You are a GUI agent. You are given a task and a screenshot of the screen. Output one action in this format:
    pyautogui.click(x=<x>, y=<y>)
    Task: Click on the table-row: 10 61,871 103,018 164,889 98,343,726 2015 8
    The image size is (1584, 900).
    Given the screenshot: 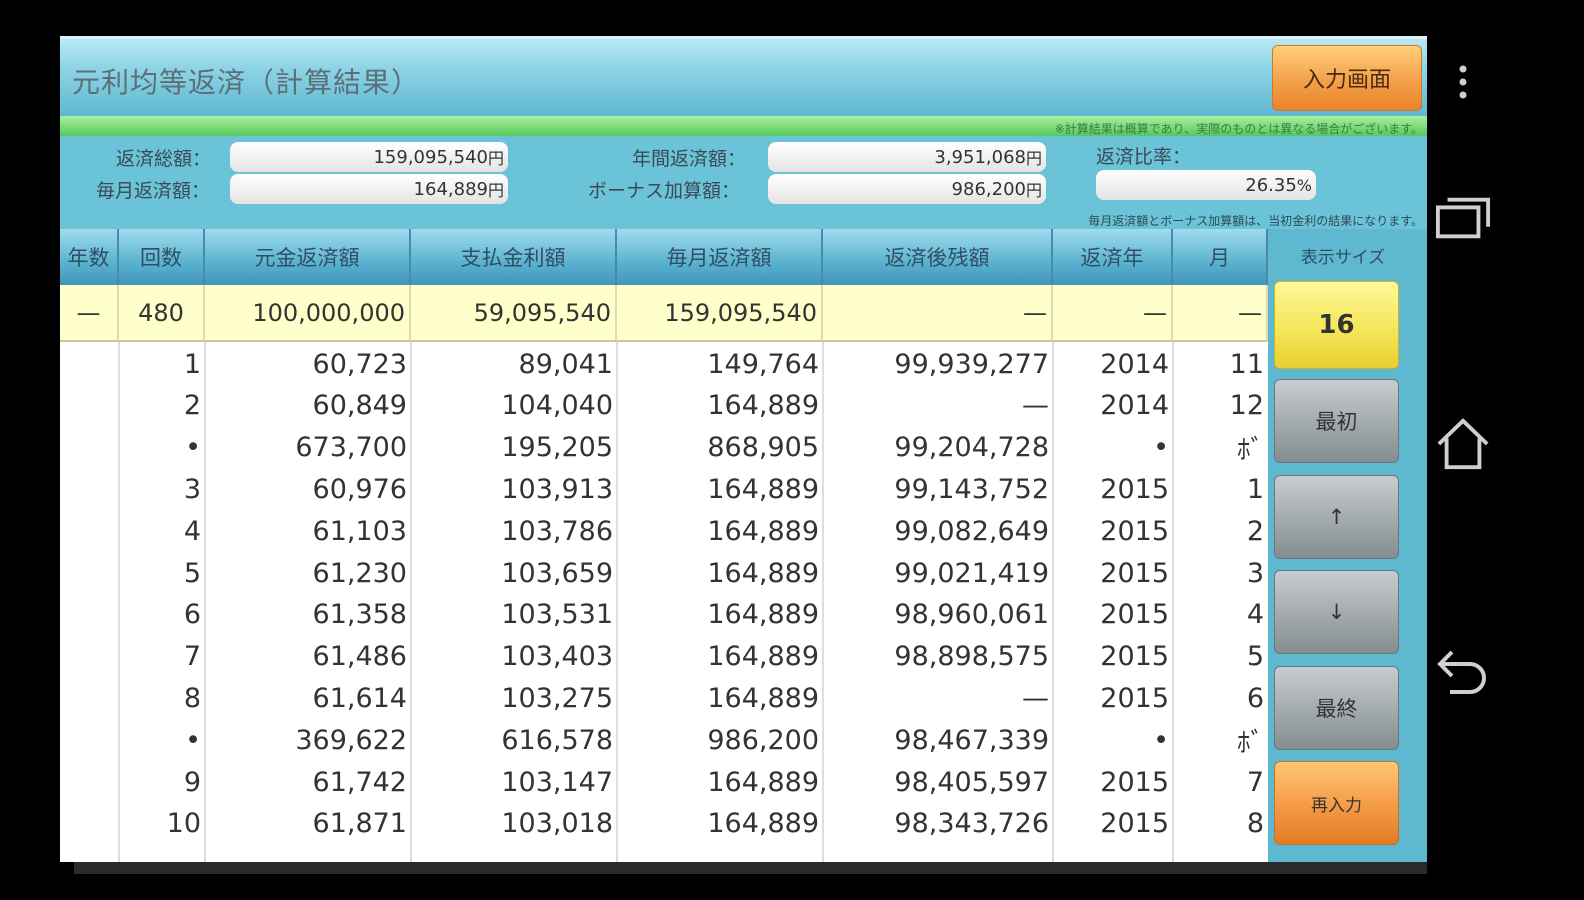 What is the action you would take?
    pyautogui.click(x=664, y=824)
    